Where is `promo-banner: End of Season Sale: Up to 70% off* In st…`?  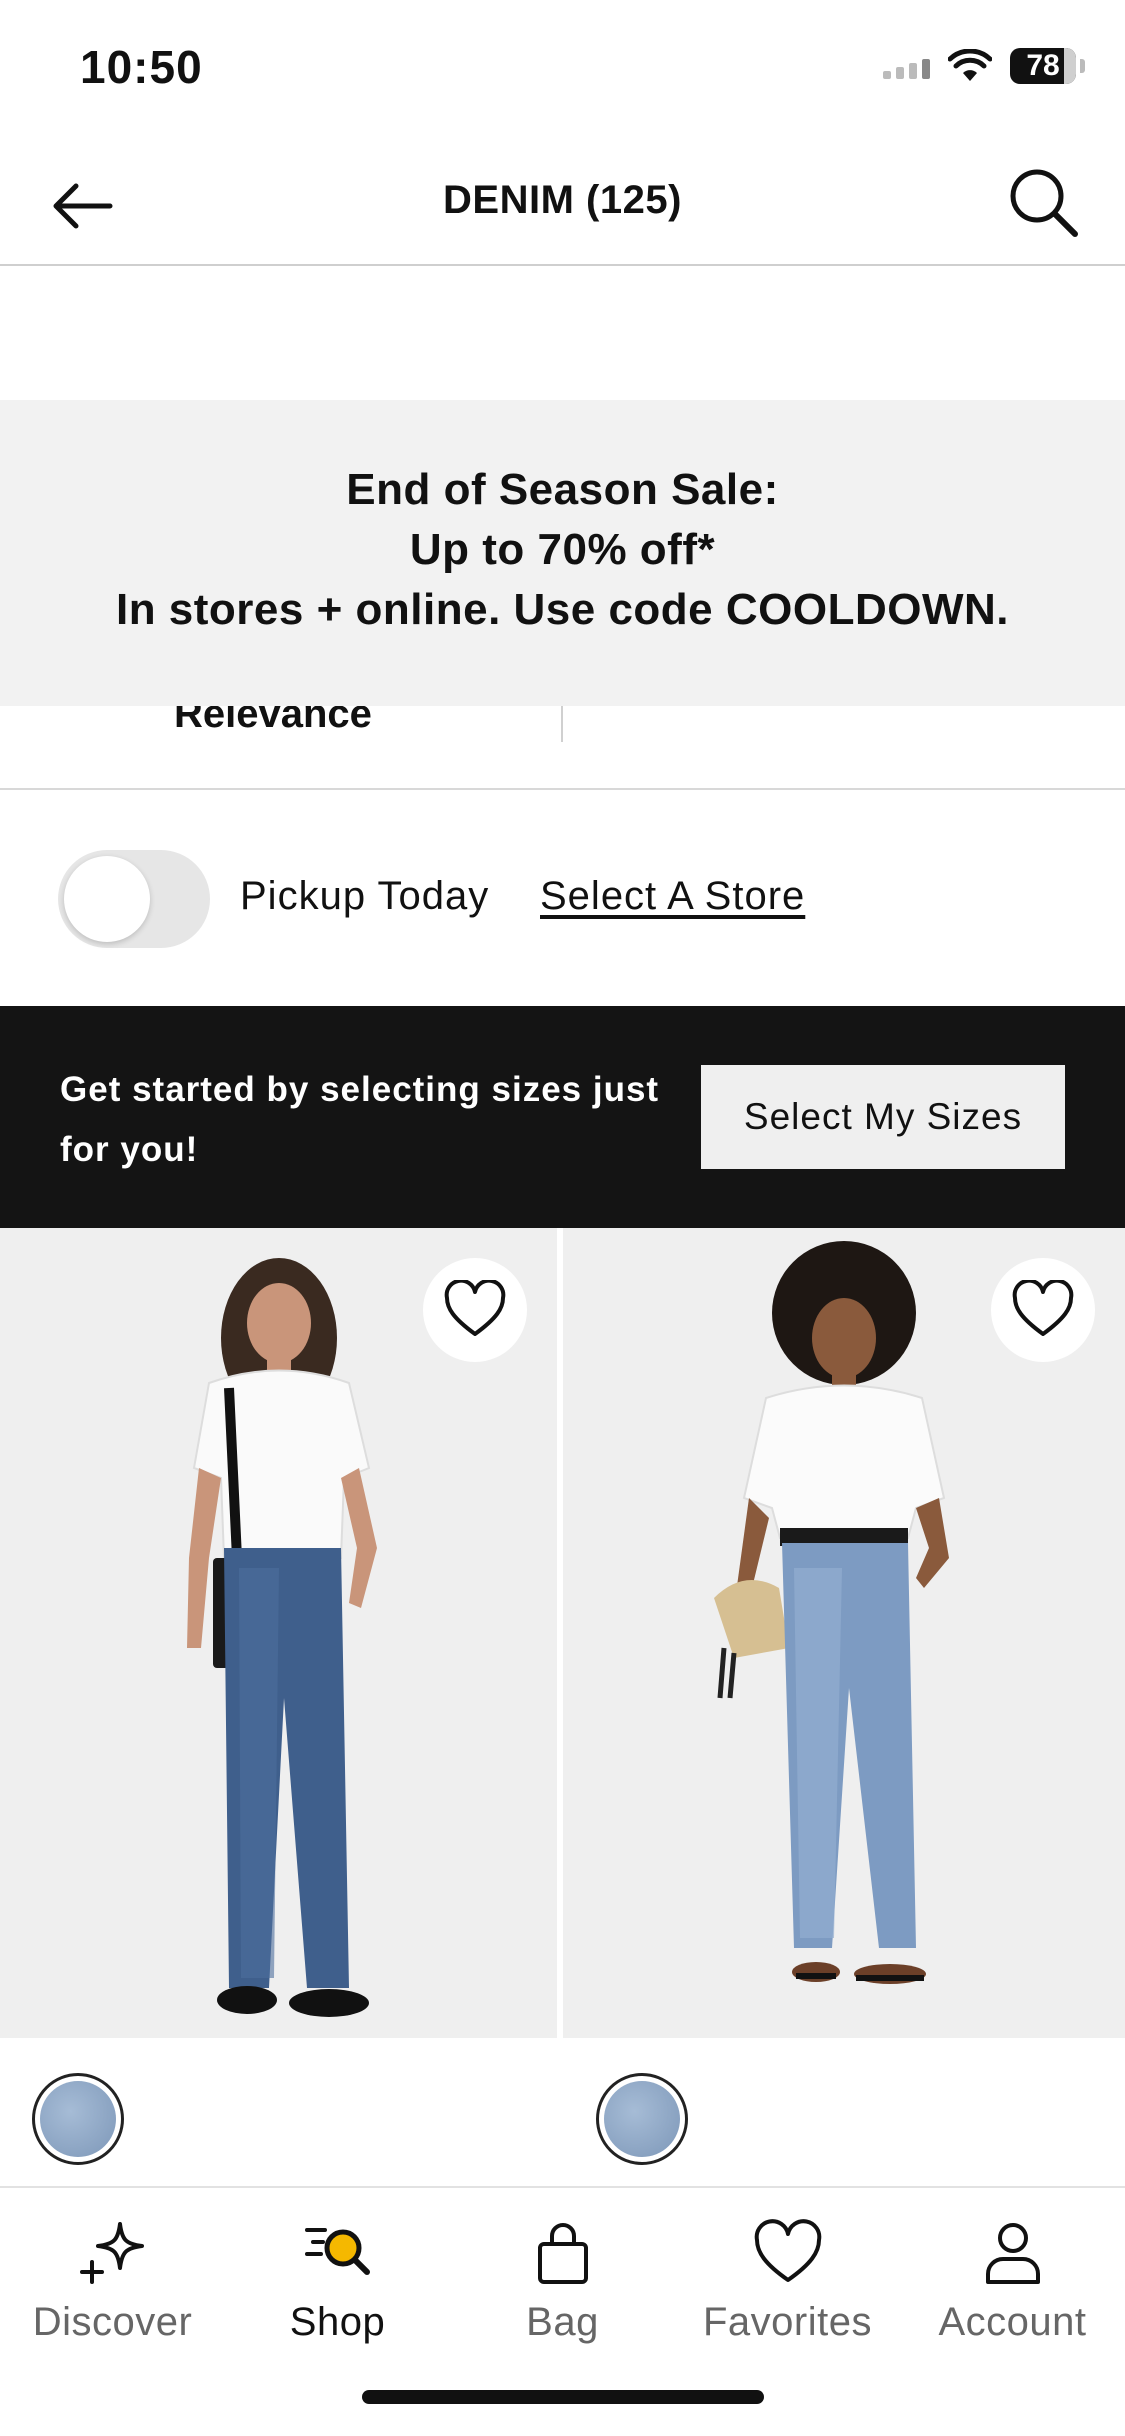
promo-banner: End of Season Sale: Up to 70% off* In st… is located at coordinates (562, 553).